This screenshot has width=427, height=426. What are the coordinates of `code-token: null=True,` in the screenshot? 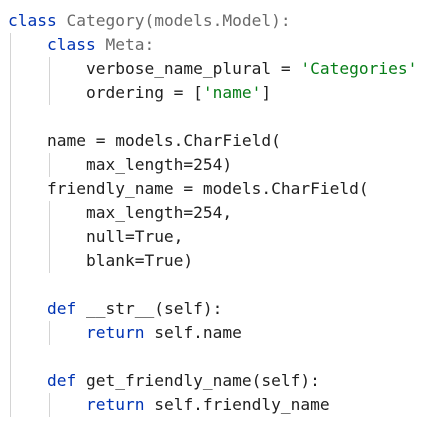 It's located at (134, 236).